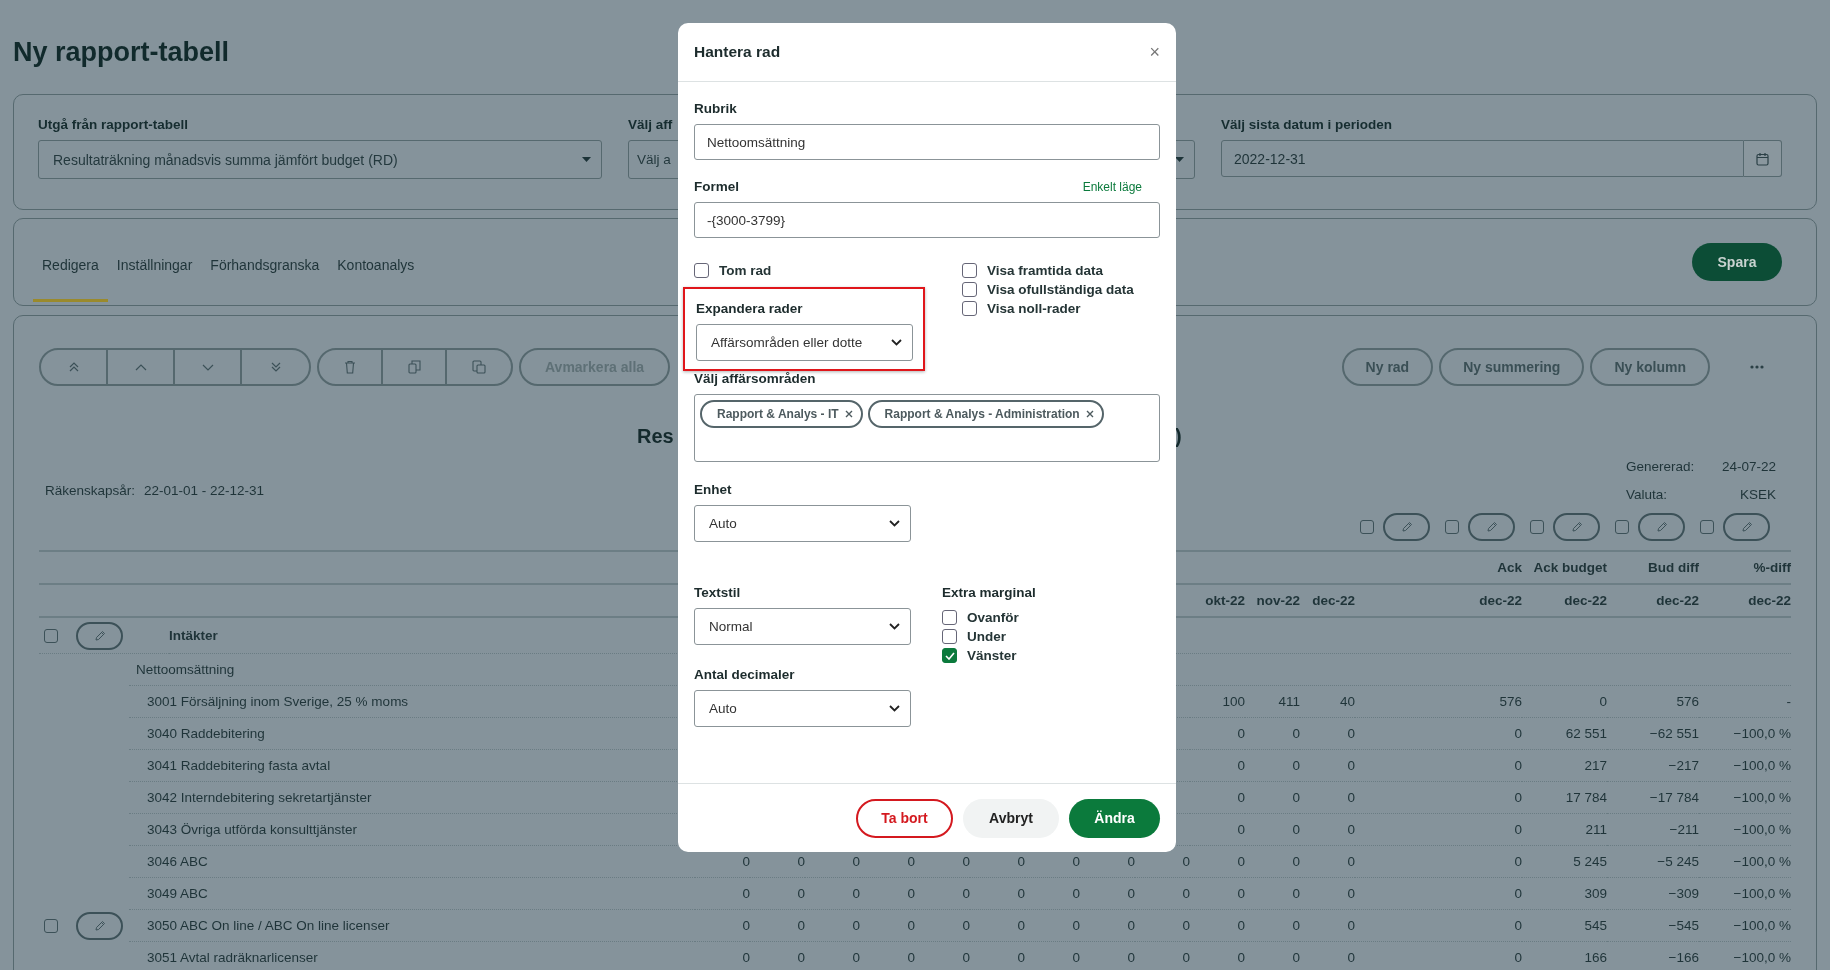 This screenshot has width=1830, height=970. I want to click on close-button: ×, so click(1154, 52).